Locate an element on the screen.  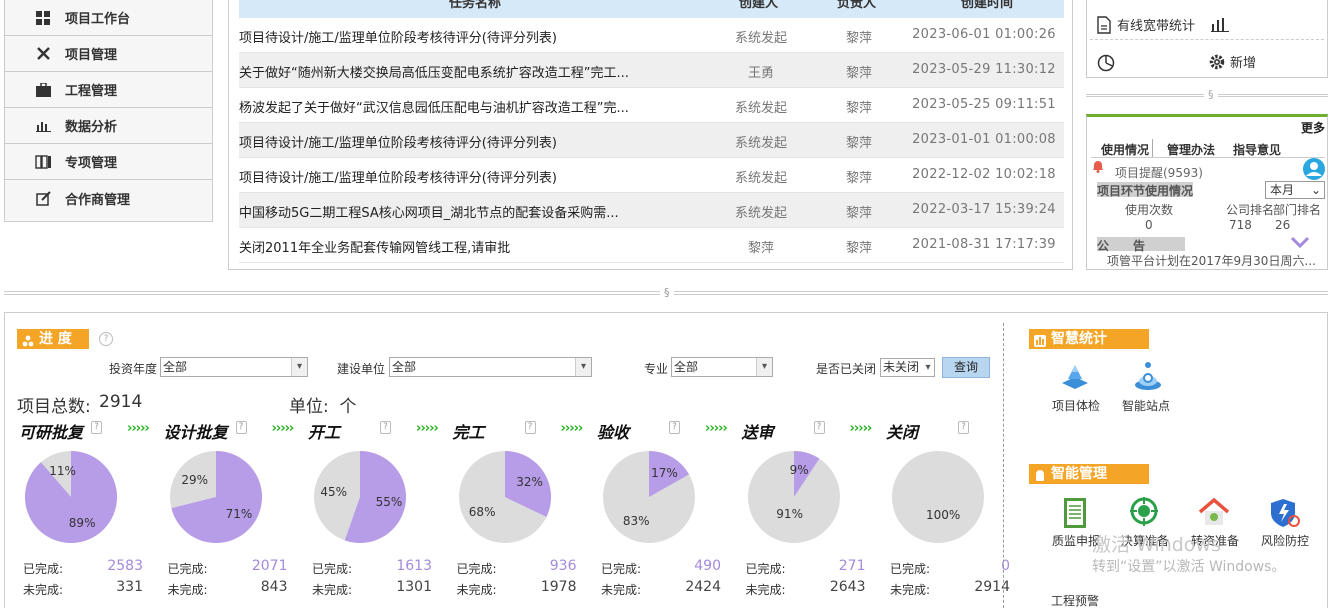
company-rank-value: 718 is located at coordinates (1240, 225).